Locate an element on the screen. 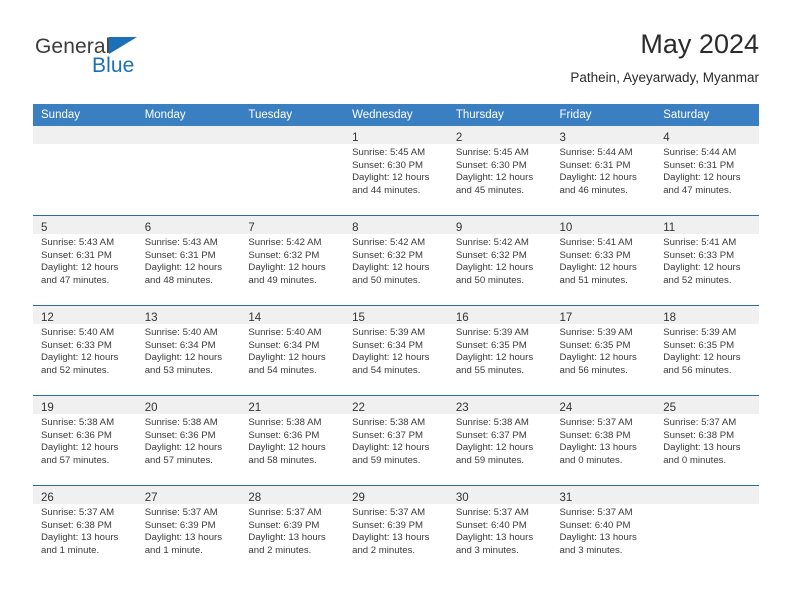 Image resolution: width=792 pixels, height=612 pixels. weekday-header-monday: Monday is located at coordinates (188, 115).